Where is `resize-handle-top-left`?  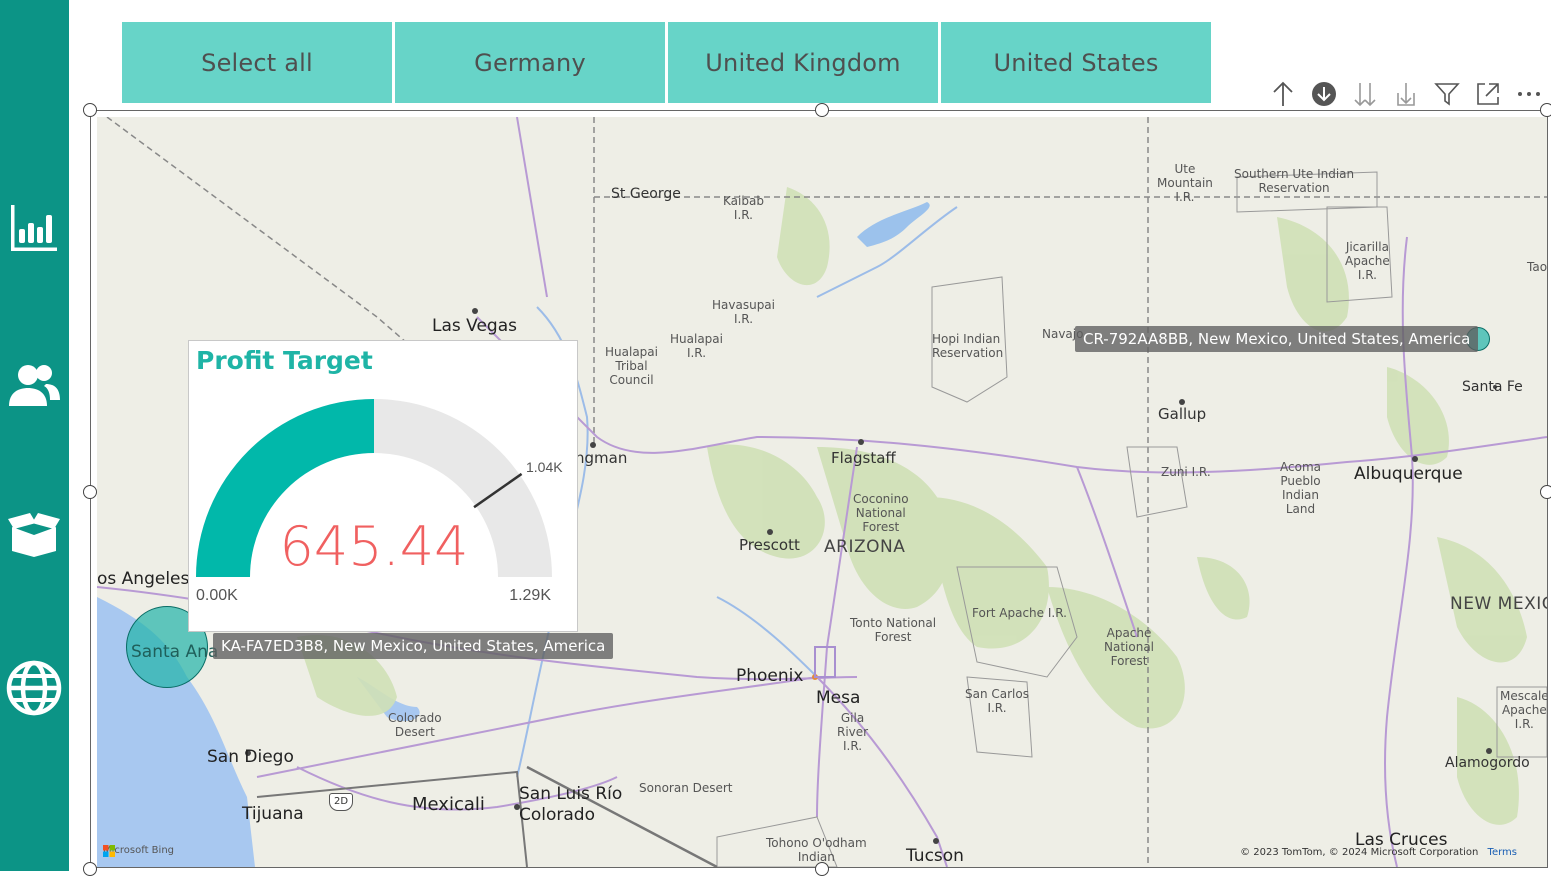 resize-handle-top-left is located at coordinates (90, 110).